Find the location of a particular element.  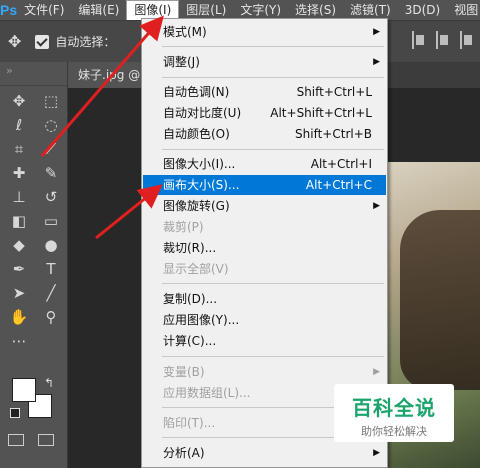

menu-item-analysis: 分析(A) ▶ is located at coordinates (264, 453).